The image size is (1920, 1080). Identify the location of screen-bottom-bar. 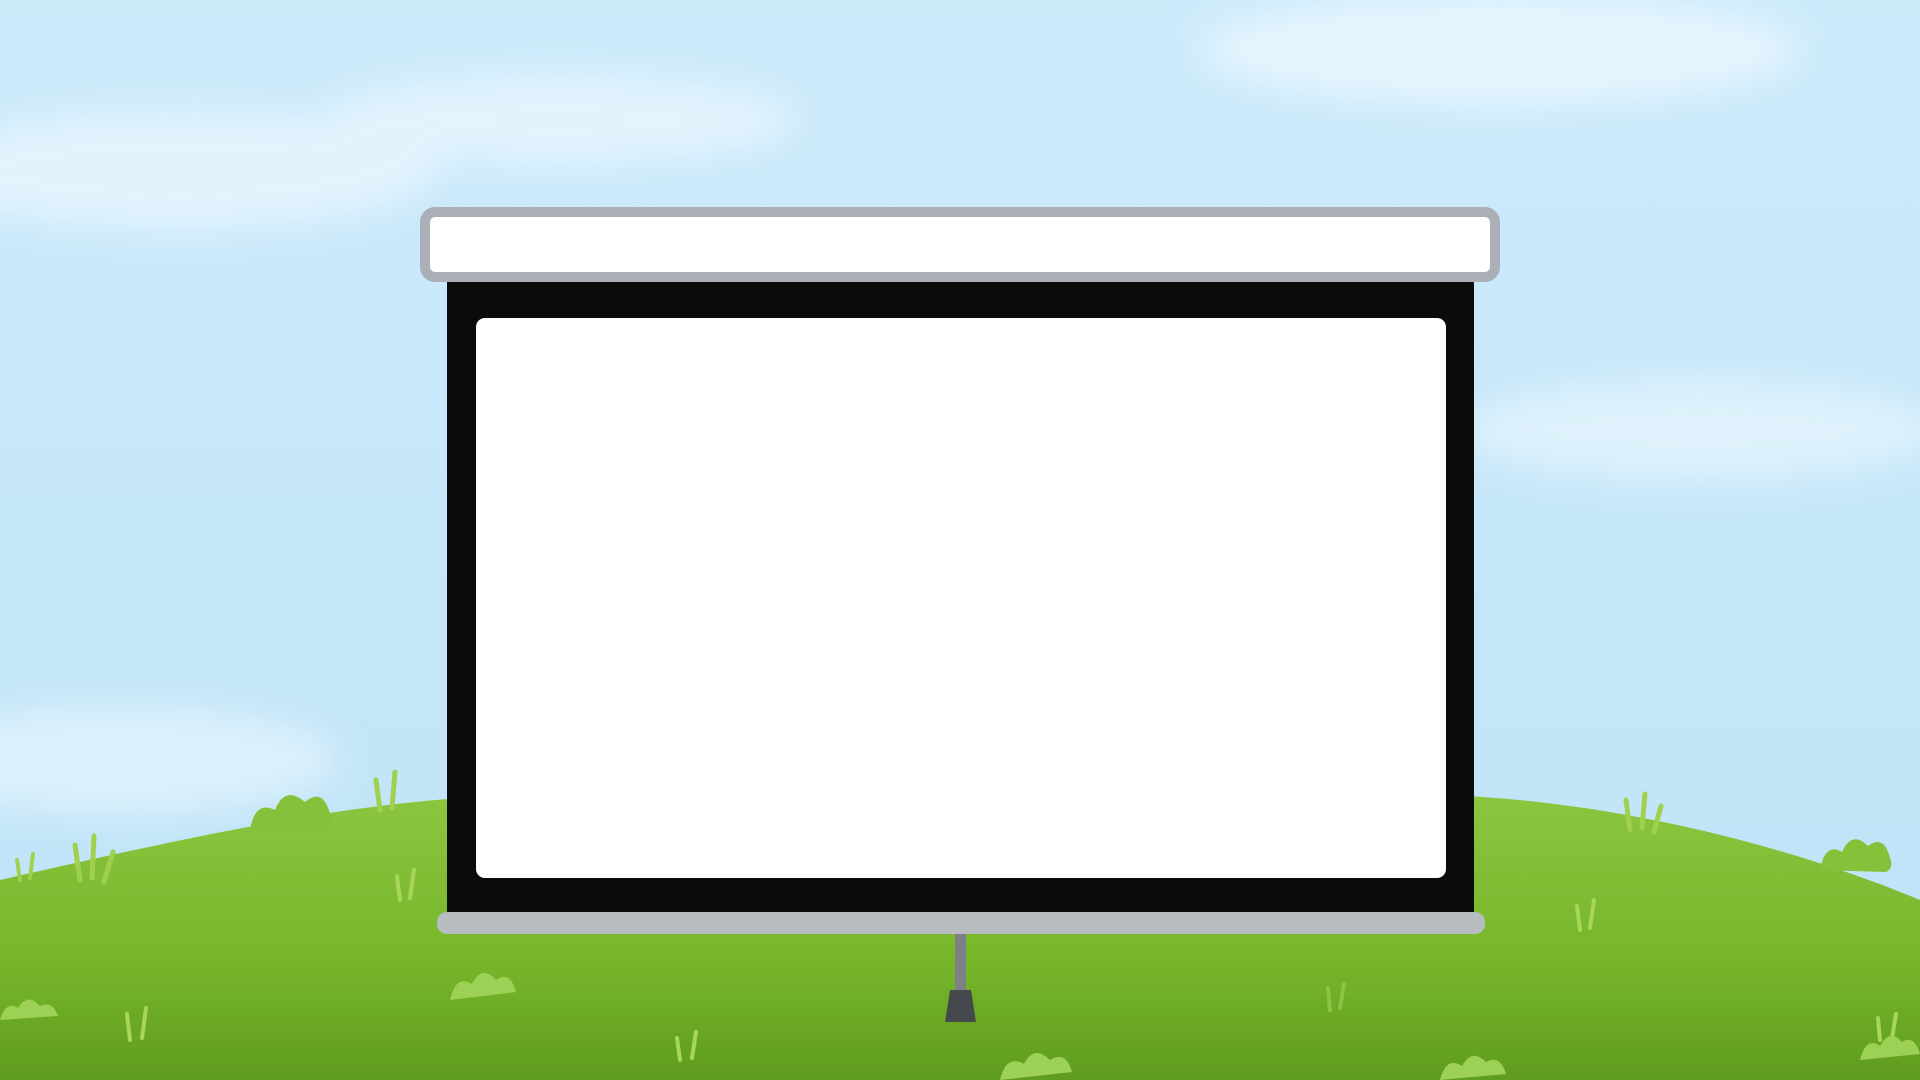
(961, 923).